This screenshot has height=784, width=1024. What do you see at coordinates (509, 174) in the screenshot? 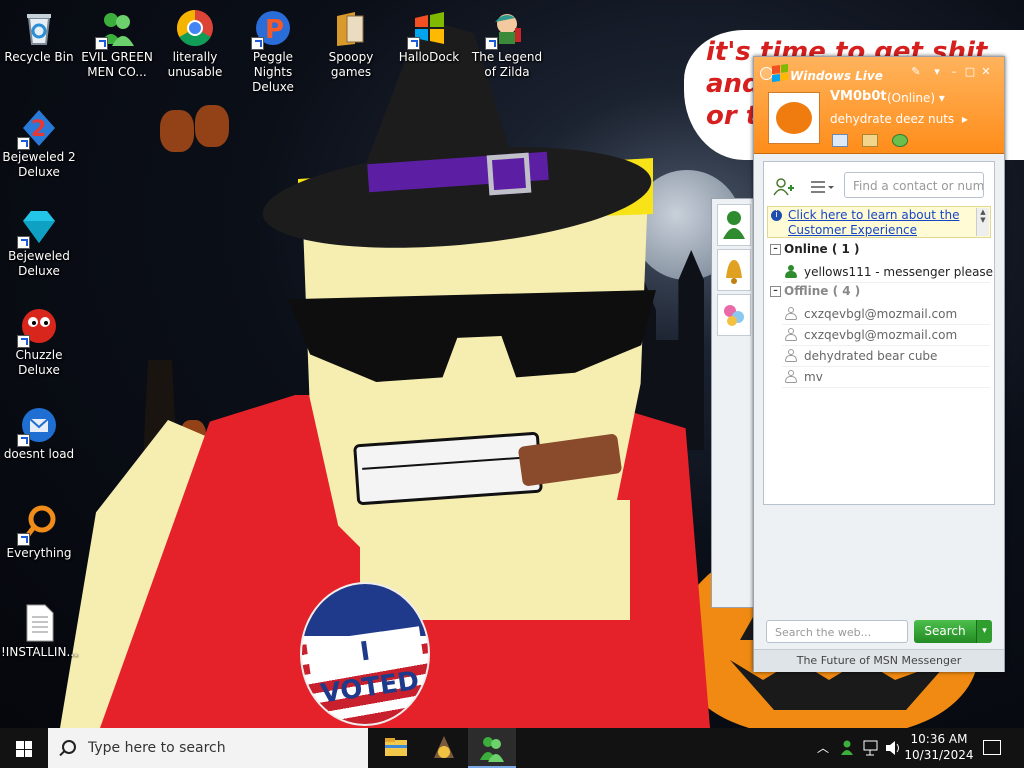
I see `witch-hat-buckle` at bounding box center [509, 174].